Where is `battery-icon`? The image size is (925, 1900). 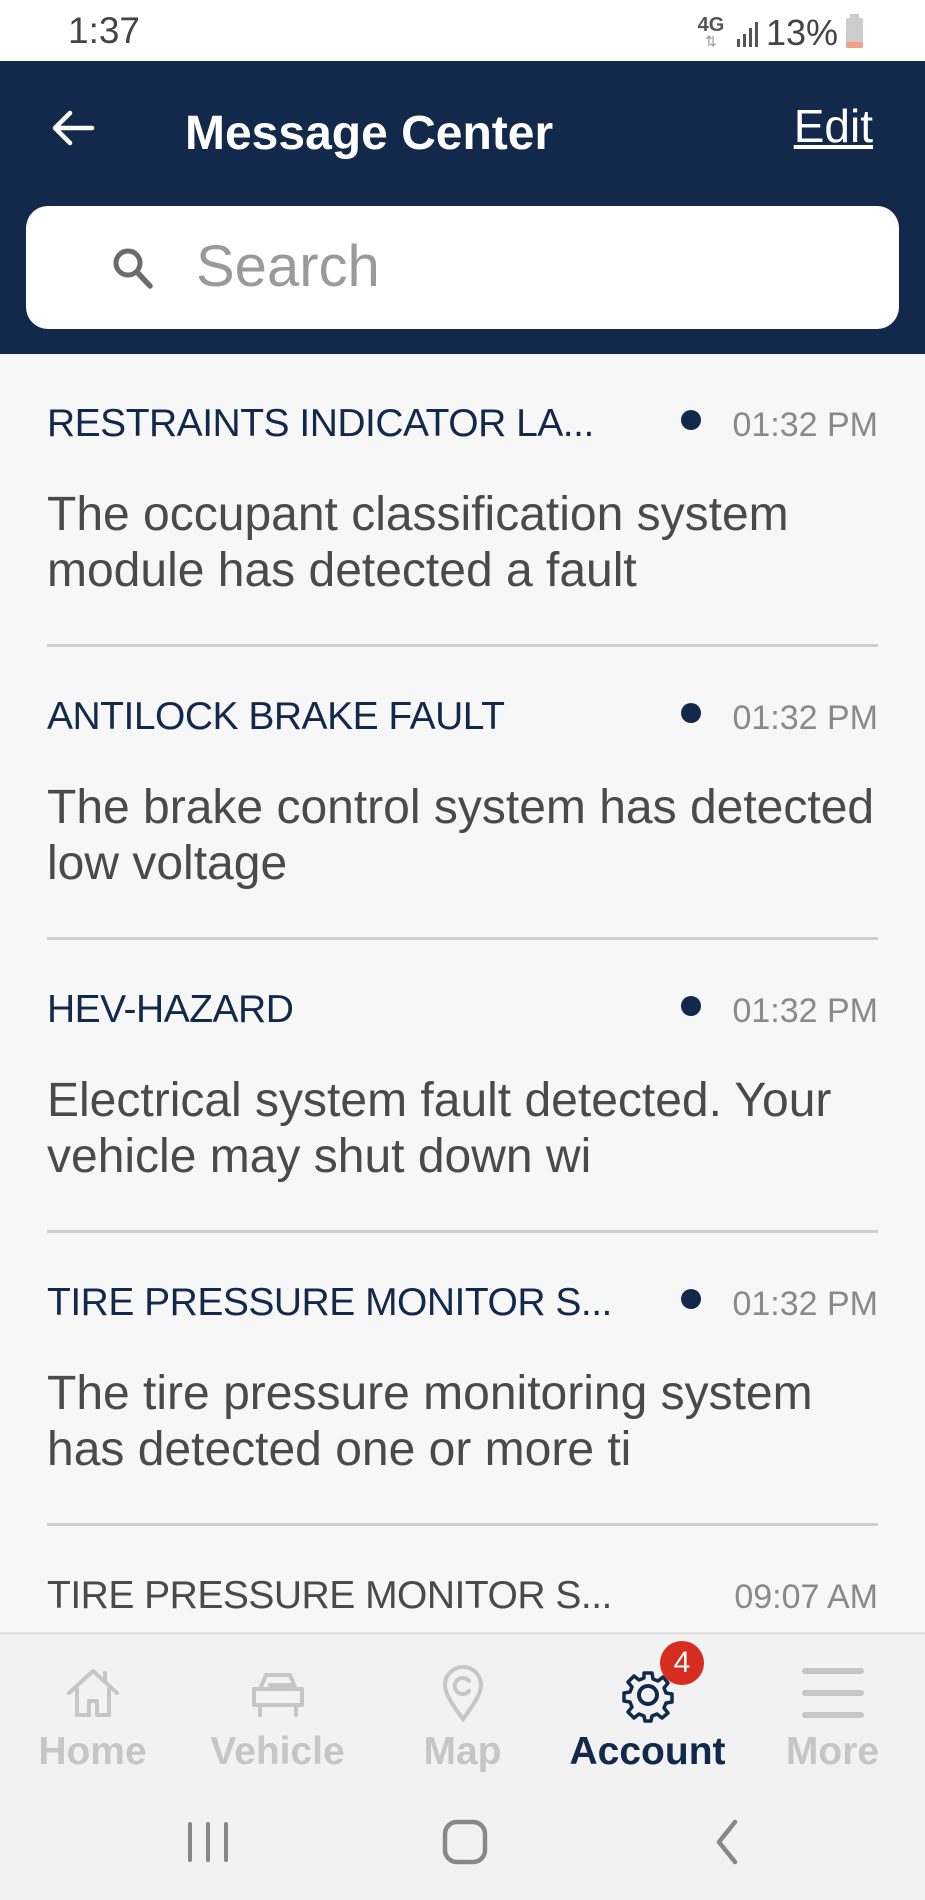
battery-icon is located at coordinates (854, 31).